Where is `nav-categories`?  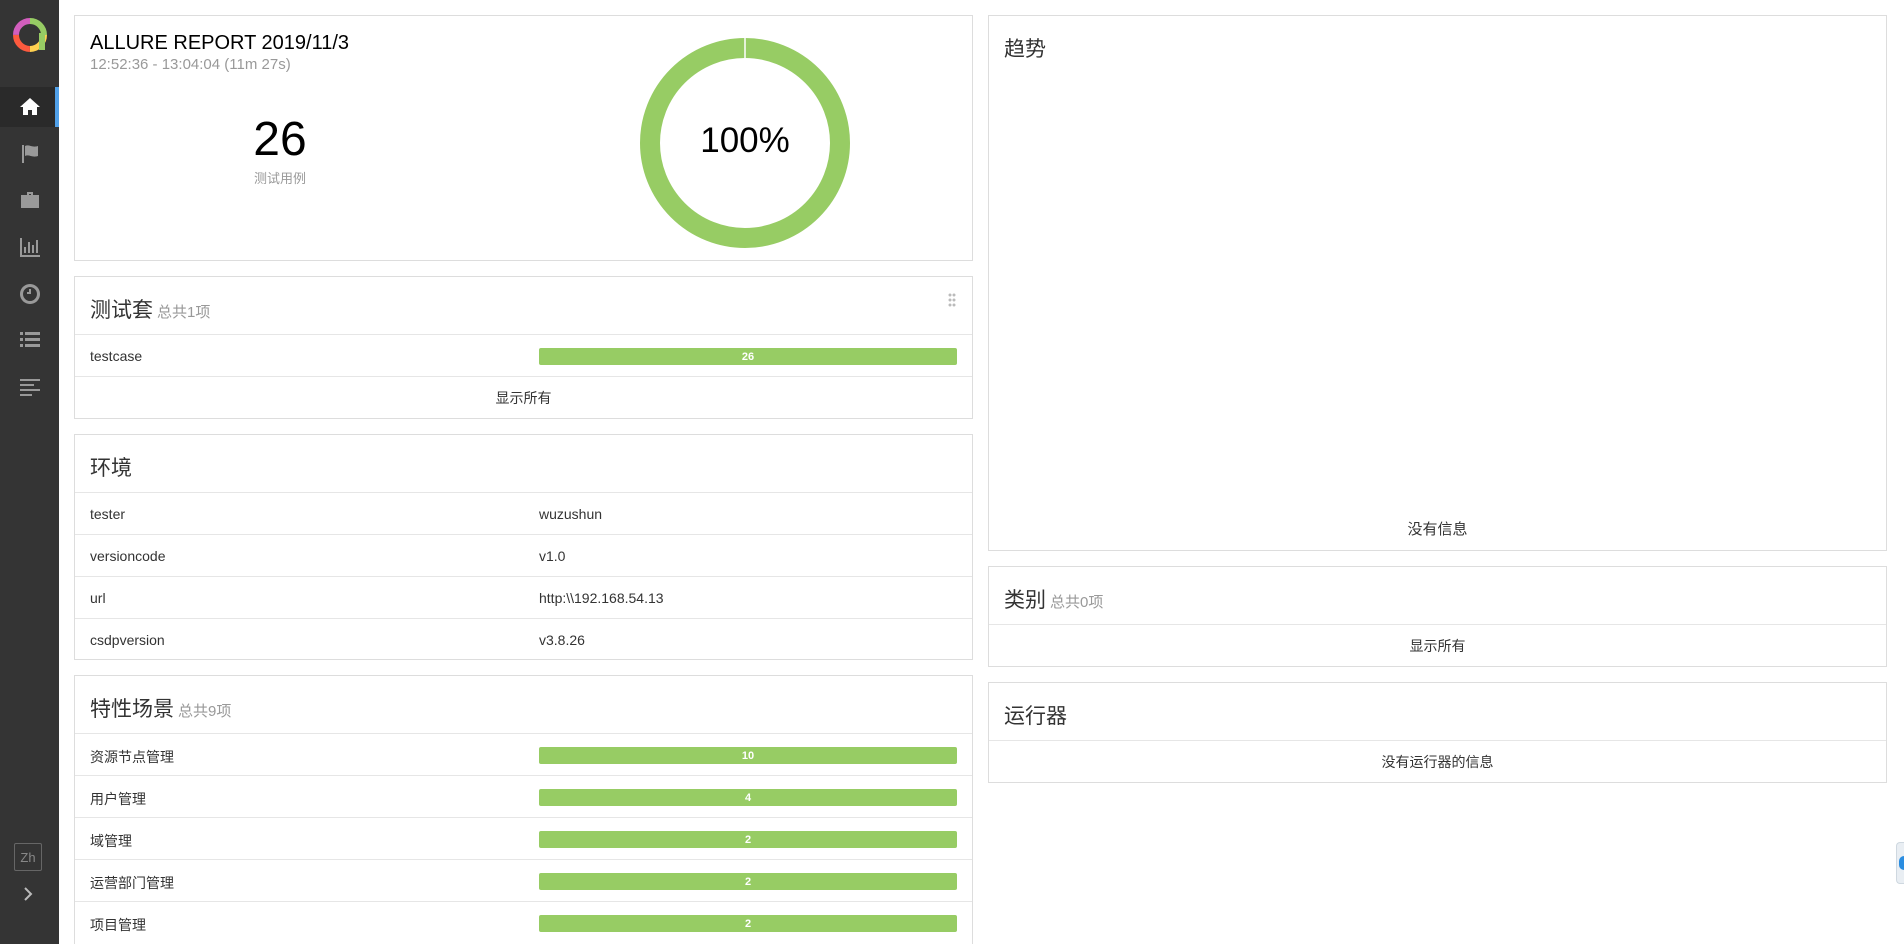 nav-categories is located at coordinates (29, 154).